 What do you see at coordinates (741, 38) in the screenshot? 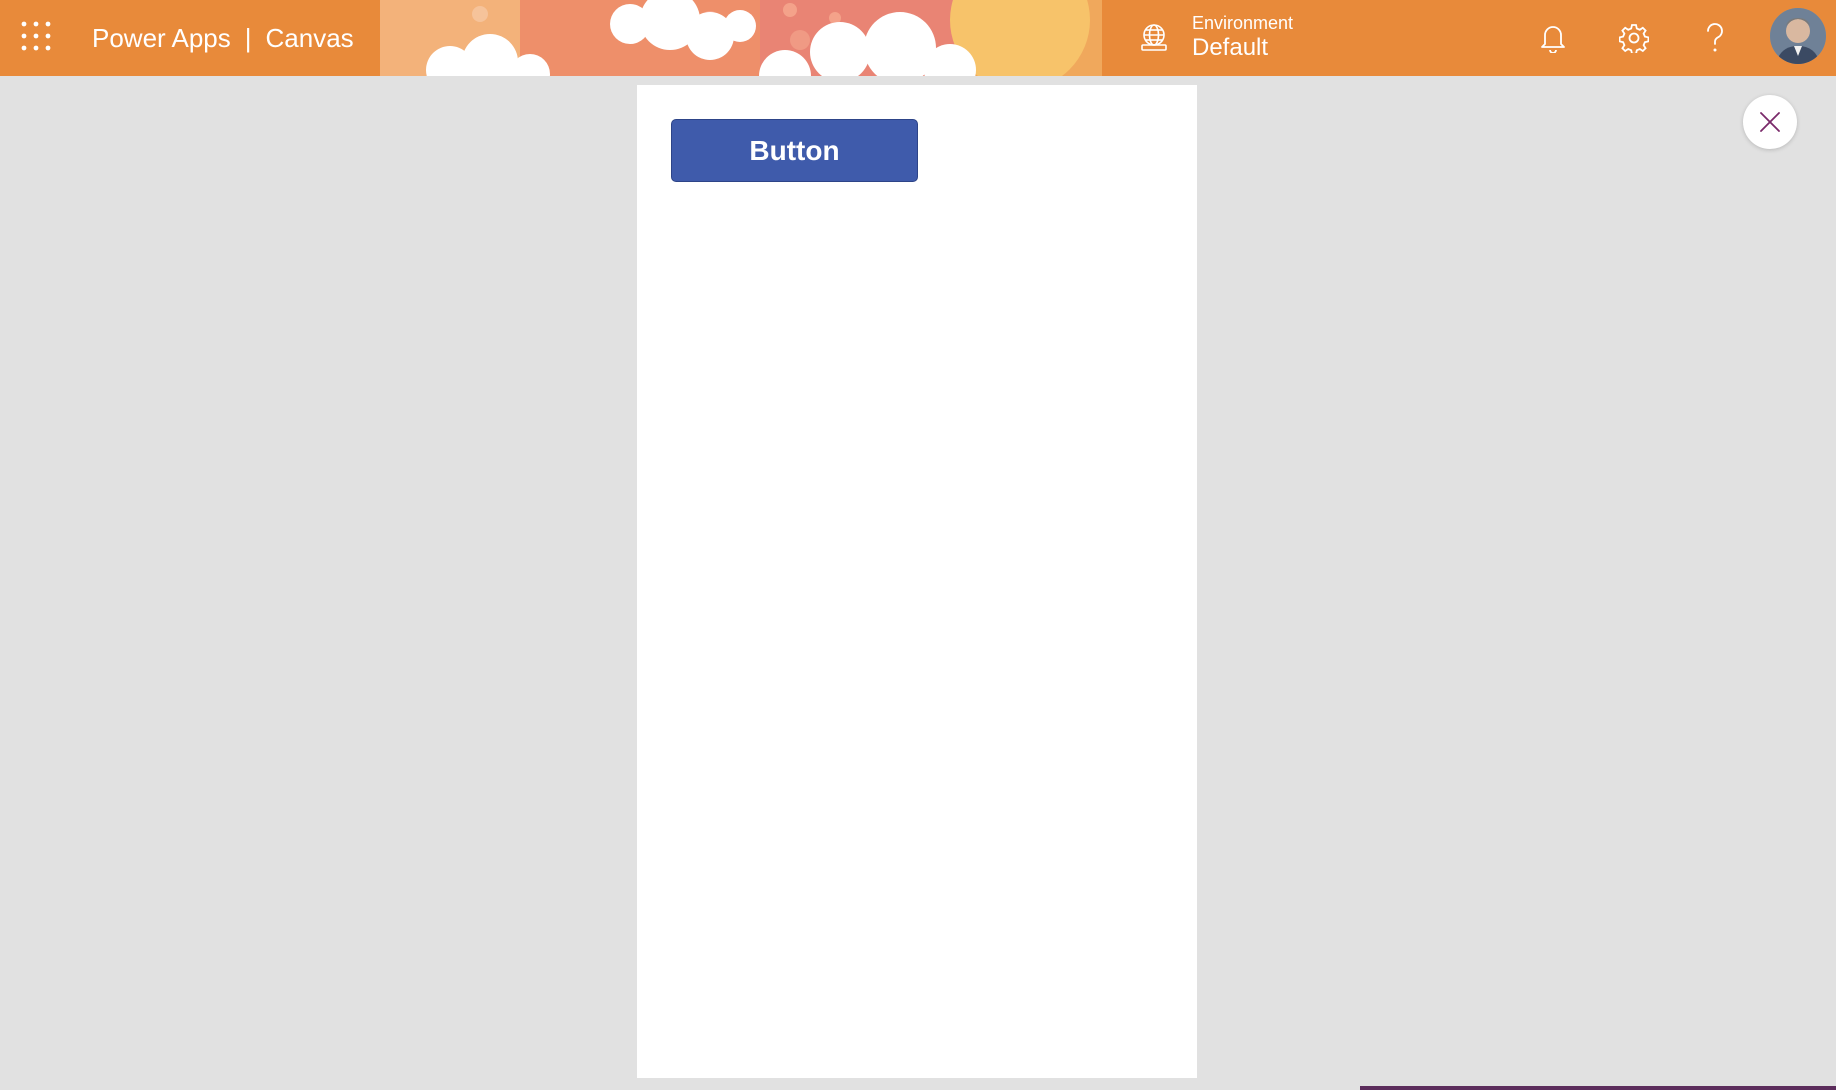
I see `banner-illustration` at bounding box center [741, 38].